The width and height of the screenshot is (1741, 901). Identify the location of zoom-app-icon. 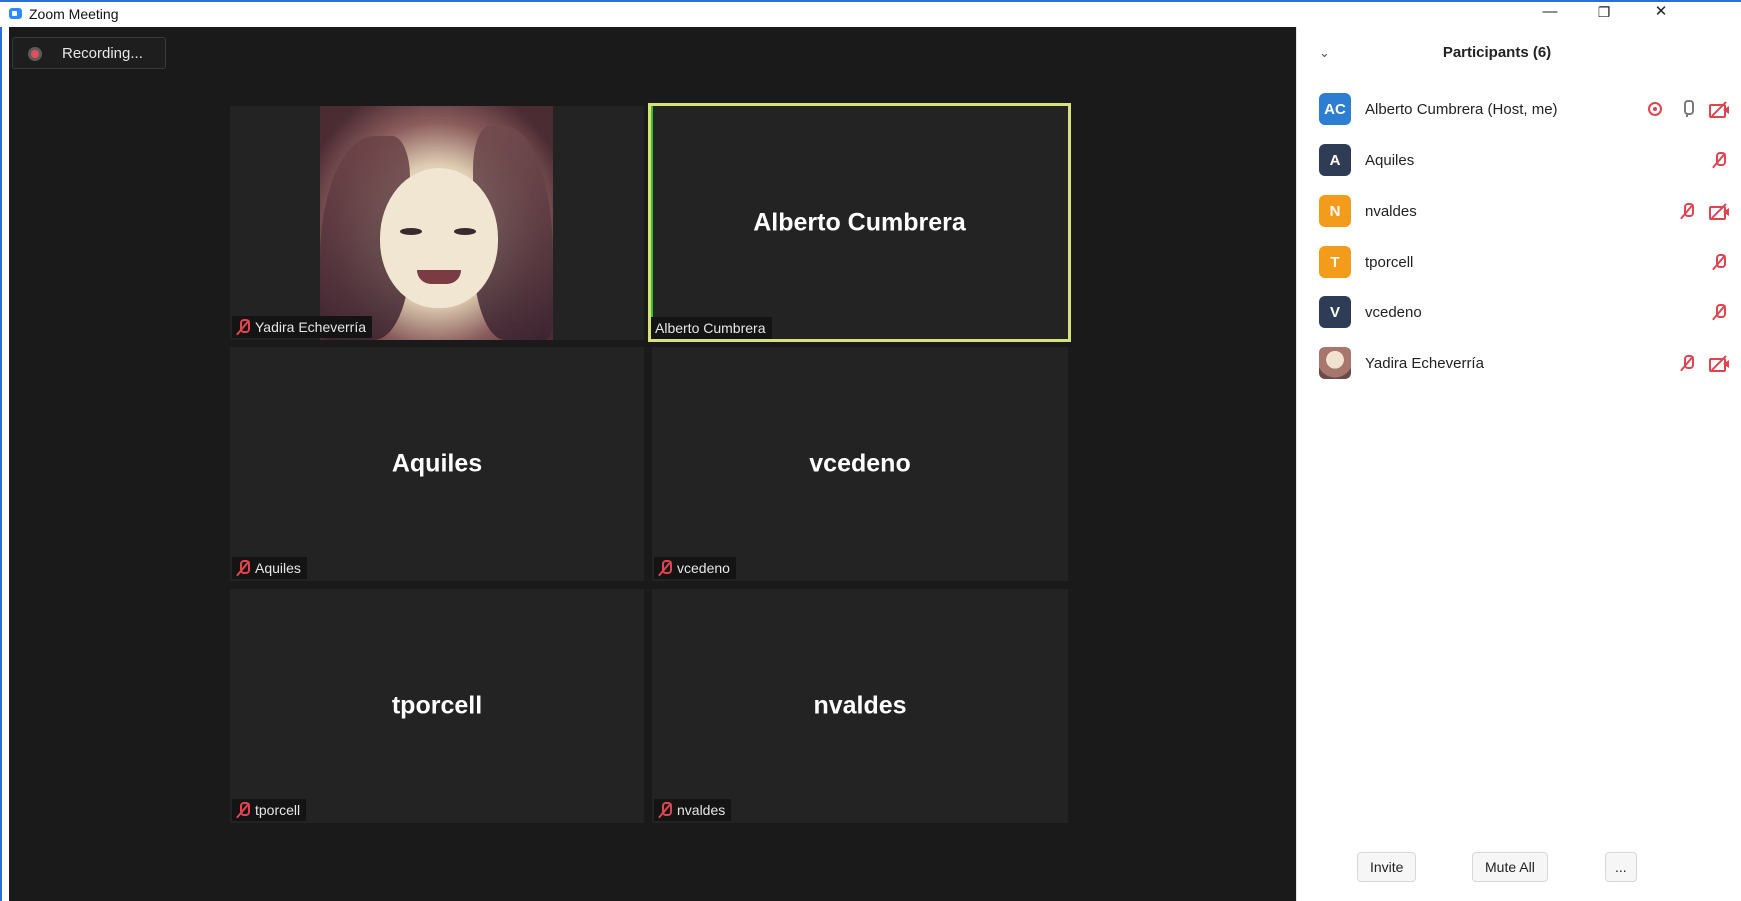
(15, 13).